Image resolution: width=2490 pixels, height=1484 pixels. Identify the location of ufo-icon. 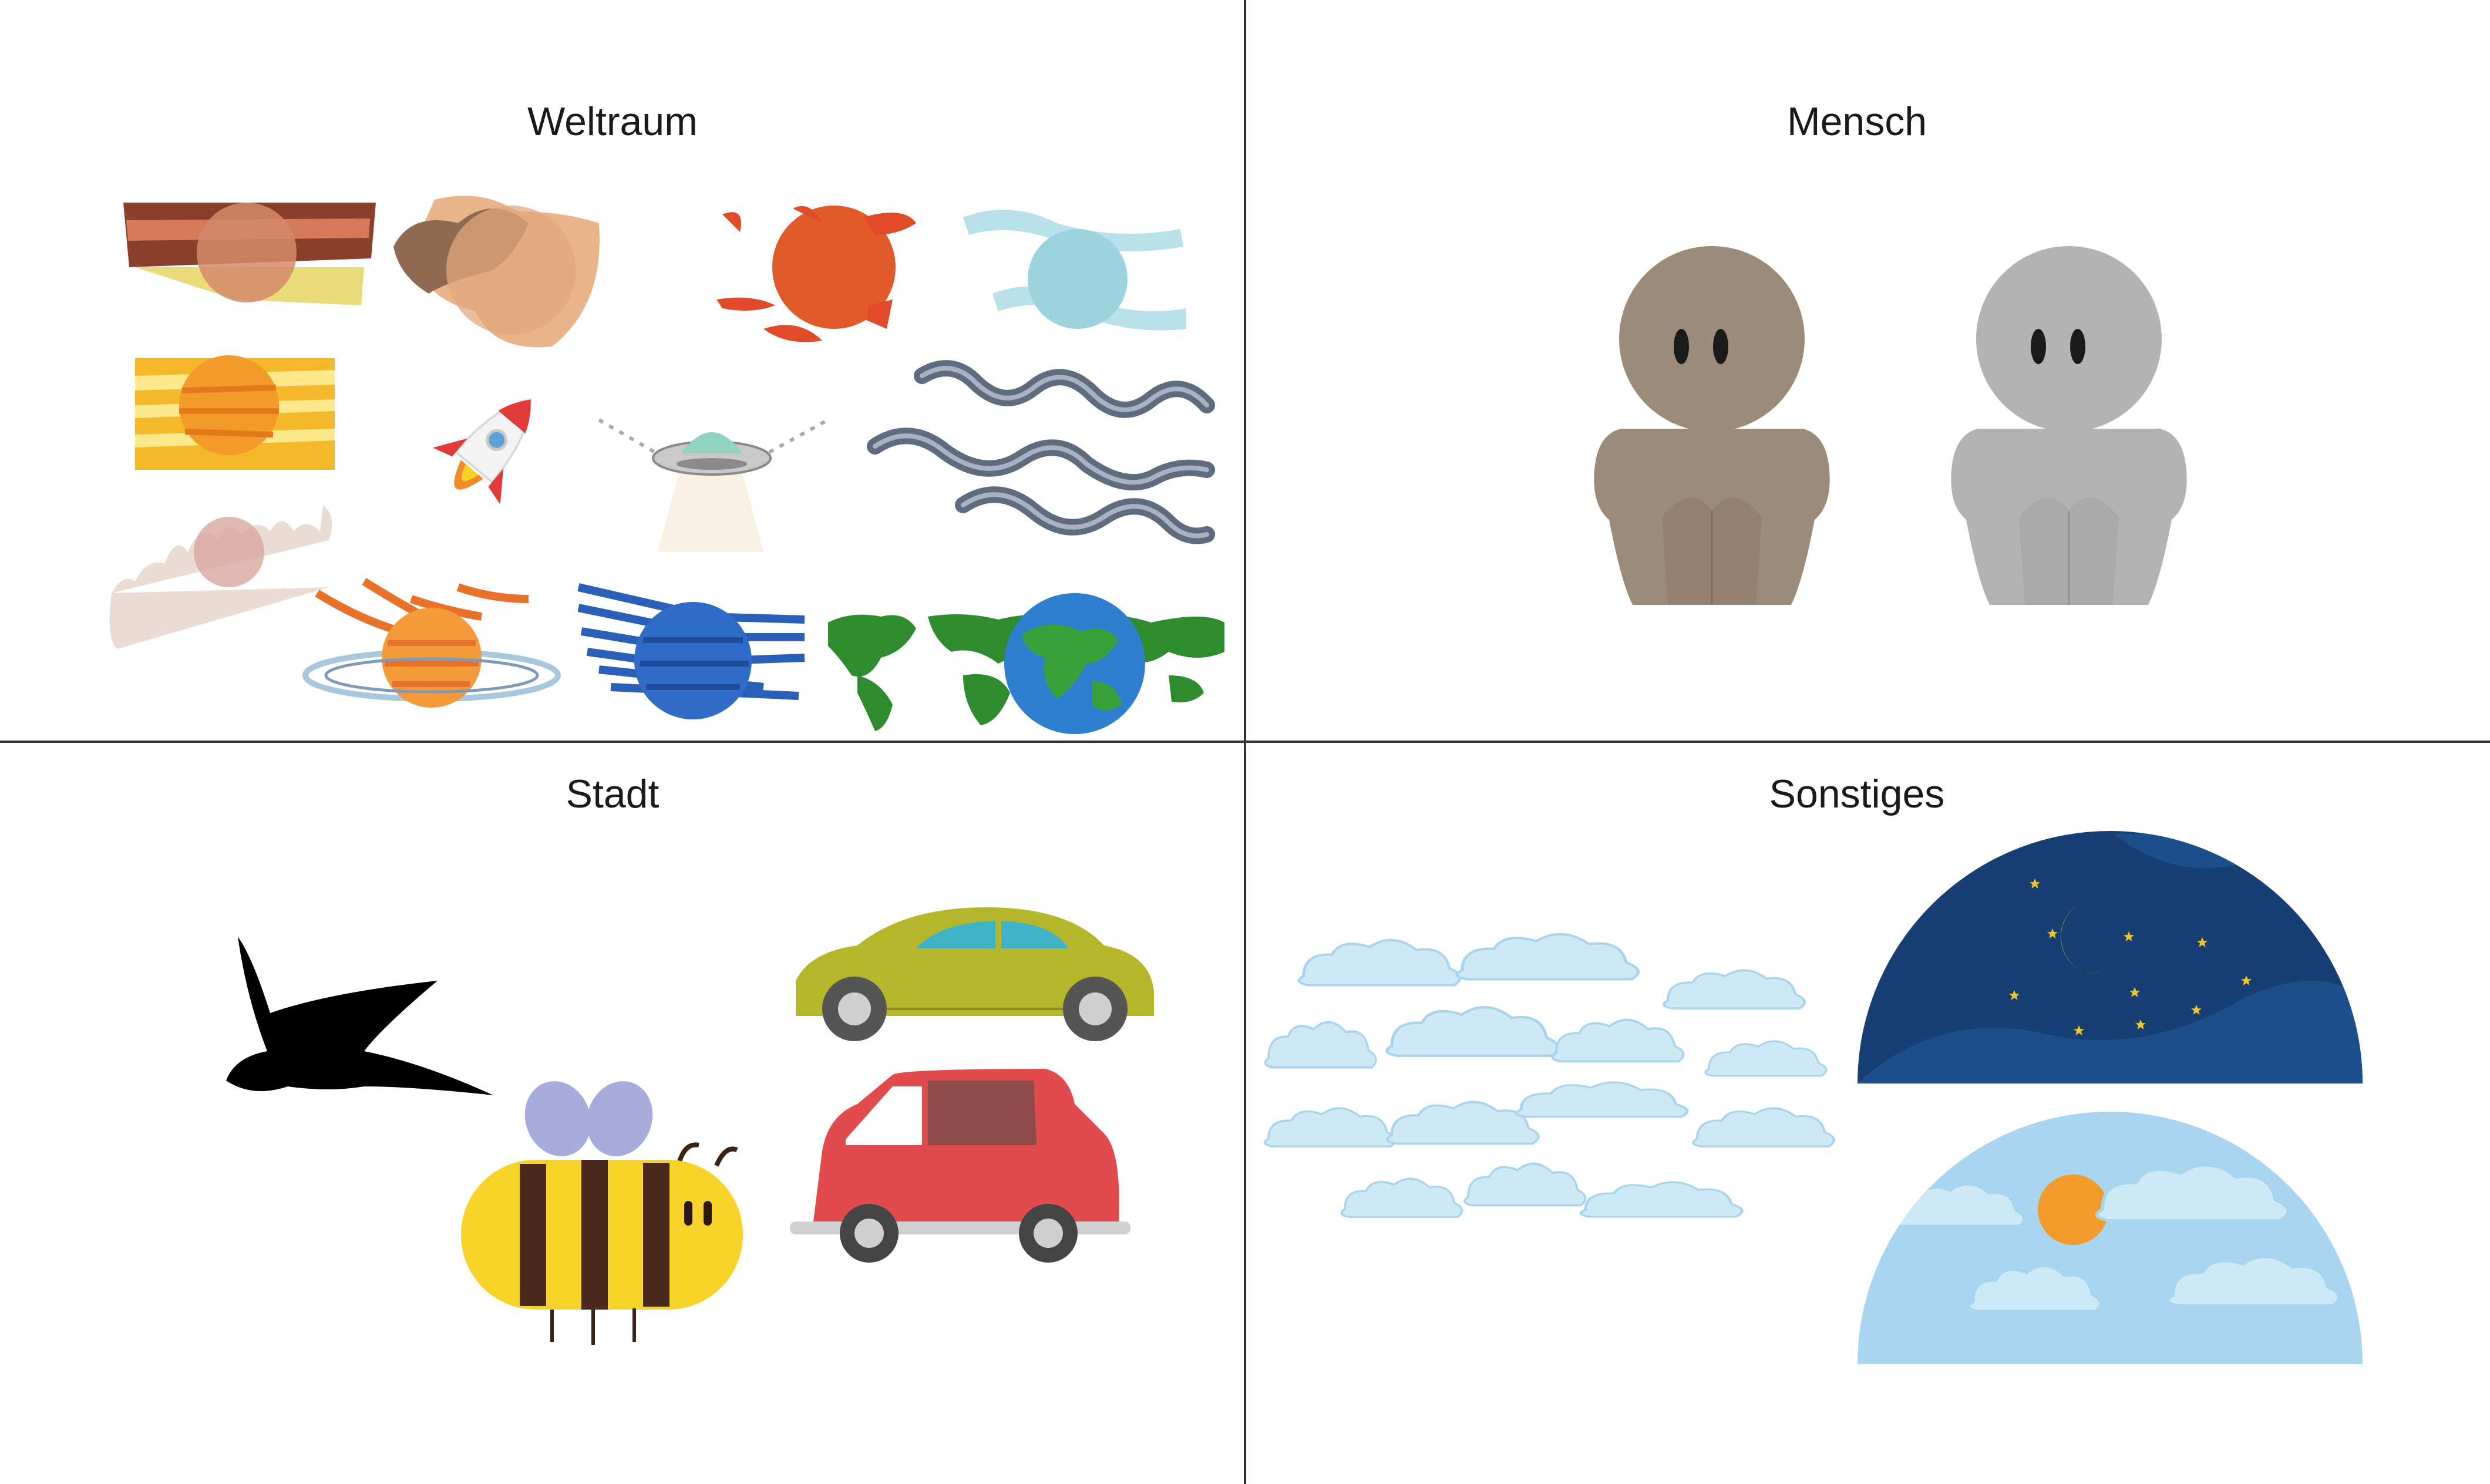
(713, 485).